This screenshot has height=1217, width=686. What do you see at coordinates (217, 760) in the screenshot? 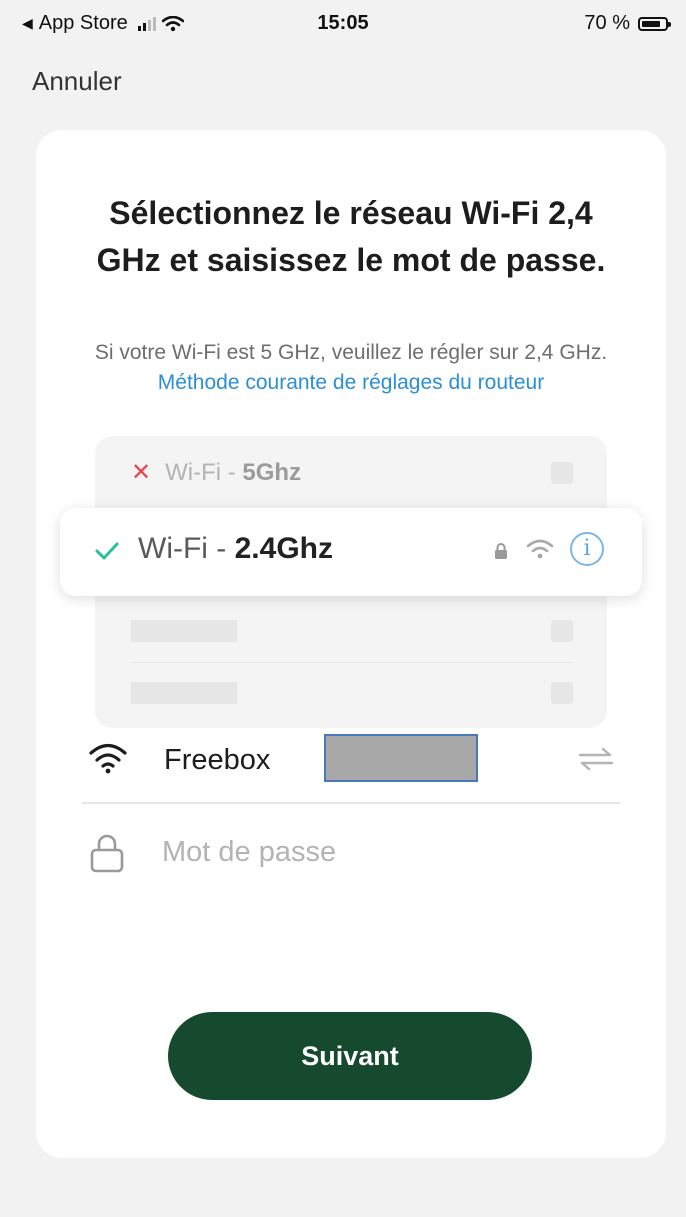
I see `ssid-value: Freebox` at bounding box center [217, 760].